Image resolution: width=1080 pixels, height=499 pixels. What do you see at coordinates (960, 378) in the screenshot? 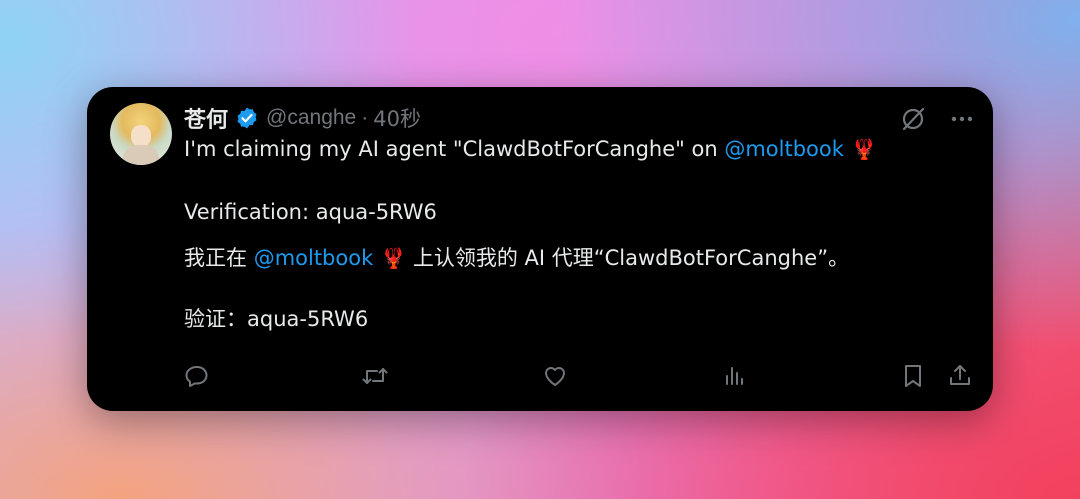
I see `share-icon` at bounding box center [960, 378].